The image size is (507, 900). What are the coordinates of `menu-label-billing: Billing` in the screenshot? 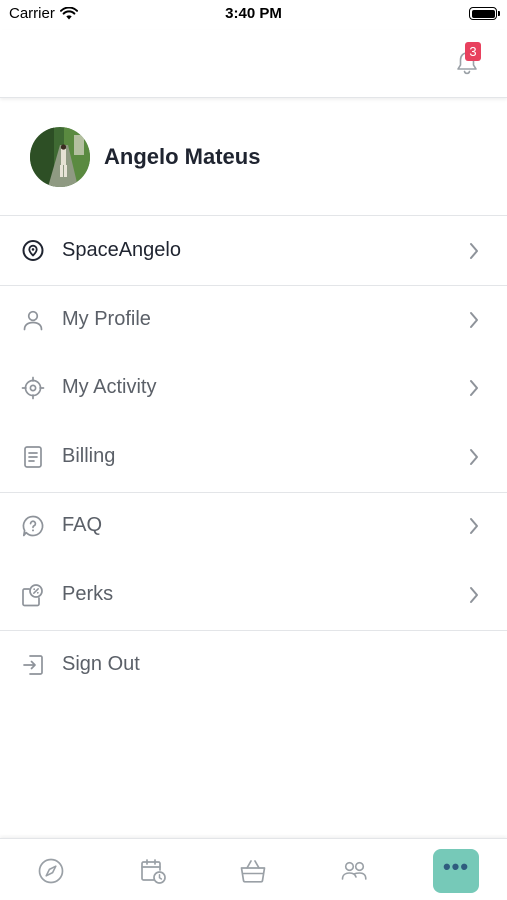 It's located at (89, 456).